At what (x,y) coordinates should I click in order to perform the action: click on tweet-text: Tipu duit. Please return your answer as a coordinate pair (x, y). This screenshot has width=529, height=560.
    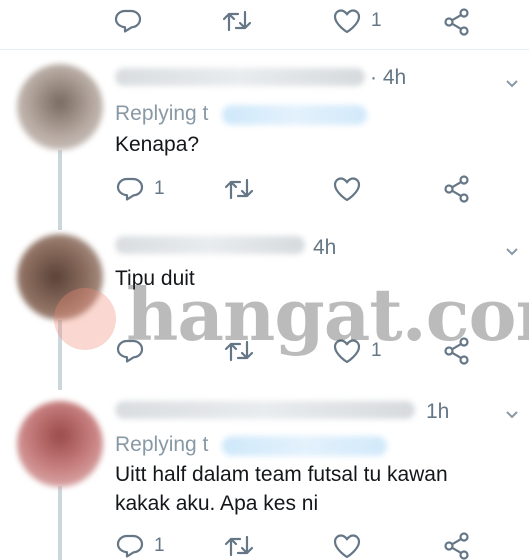
    Looking at the image, I should click on (155, 278).